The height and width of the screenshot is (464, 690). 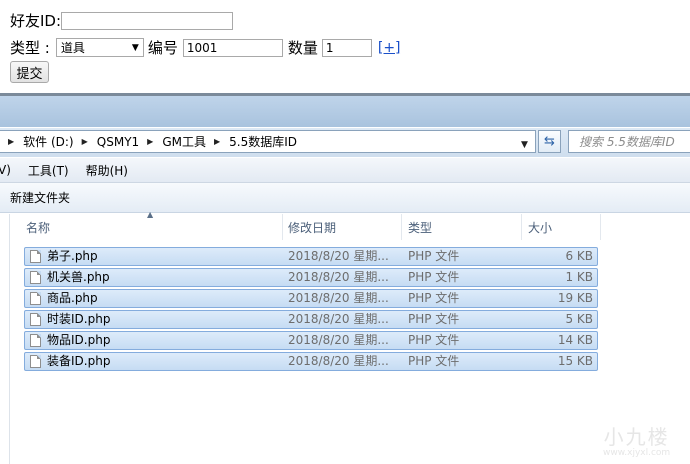 I want to click on breadcrumb: ▶ GM工具, so click(x=176, y=141).